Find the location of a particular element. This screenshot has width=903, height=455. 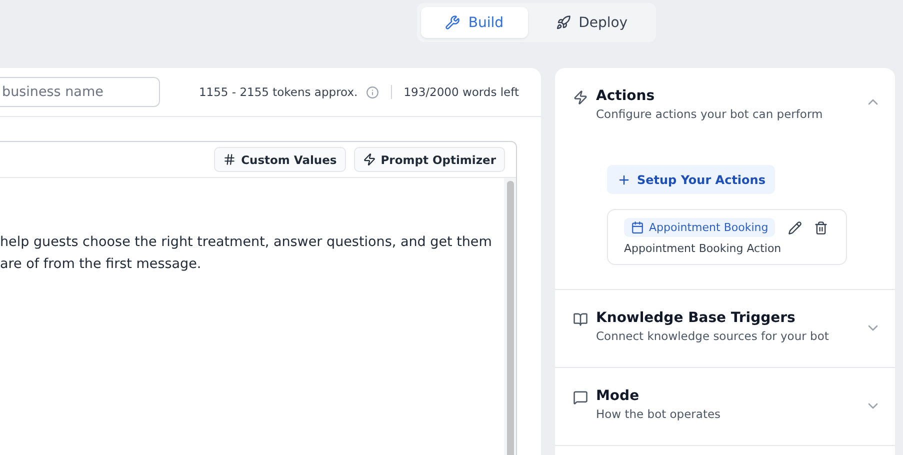

tab: Build is located at coordinates (474, 22).